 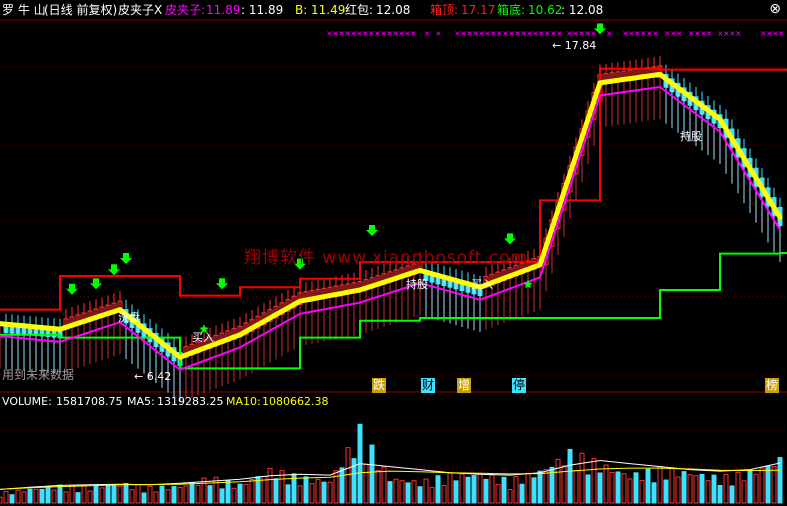 What do you see at coordinates (359, 10) in the screenshot?
I see `hongbao-label: 红包:` at bounding box center [359, 10].